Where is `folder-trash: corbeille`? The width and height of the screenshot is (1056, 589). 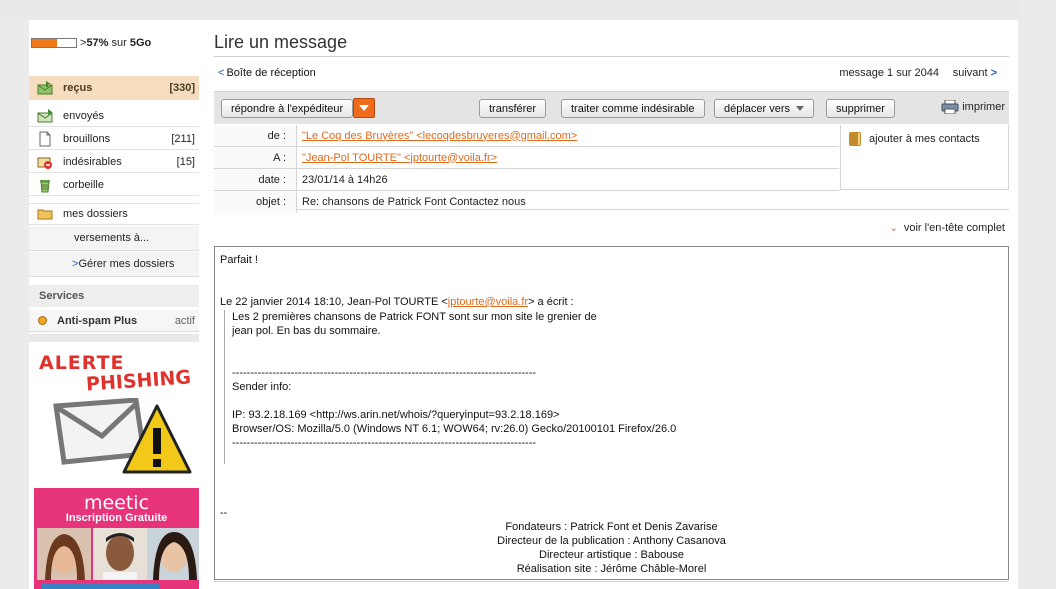
folder-trash: corbeille is located at coordinates (114, 185).